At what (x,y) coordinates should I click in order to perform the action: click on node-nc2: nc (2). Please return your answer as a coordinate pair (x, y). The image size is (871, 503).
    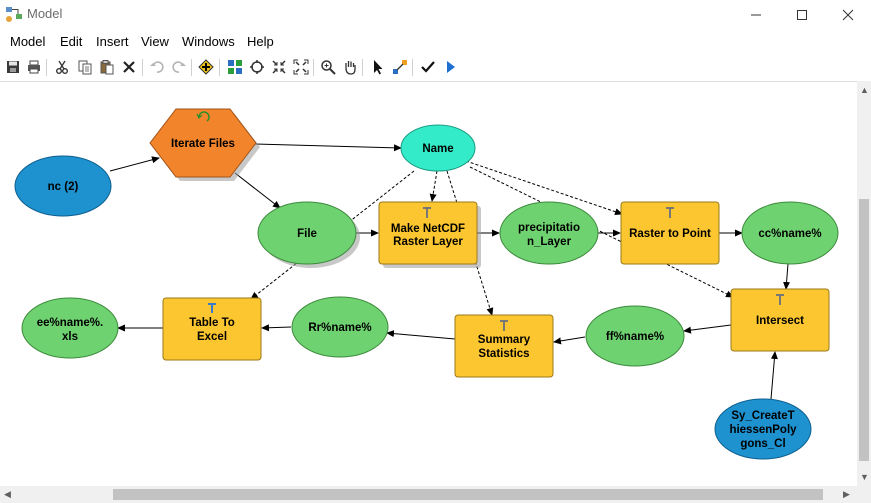
    Looking at the image, I should click on (63, 186).